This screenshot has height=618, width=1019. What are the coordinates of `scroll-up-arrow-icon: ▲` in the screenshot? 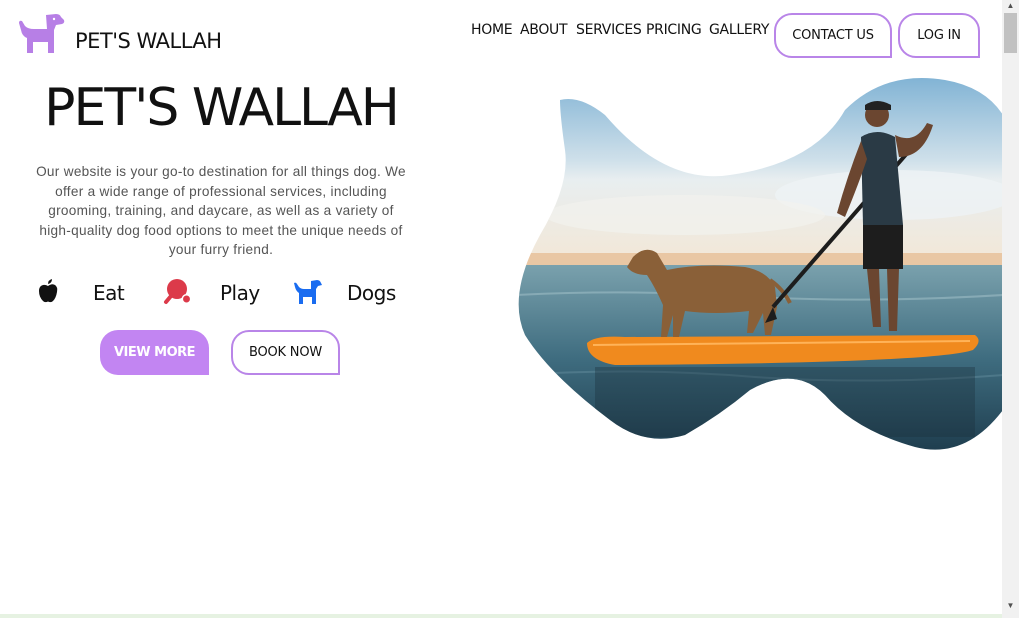 It's located at (1010, 6).